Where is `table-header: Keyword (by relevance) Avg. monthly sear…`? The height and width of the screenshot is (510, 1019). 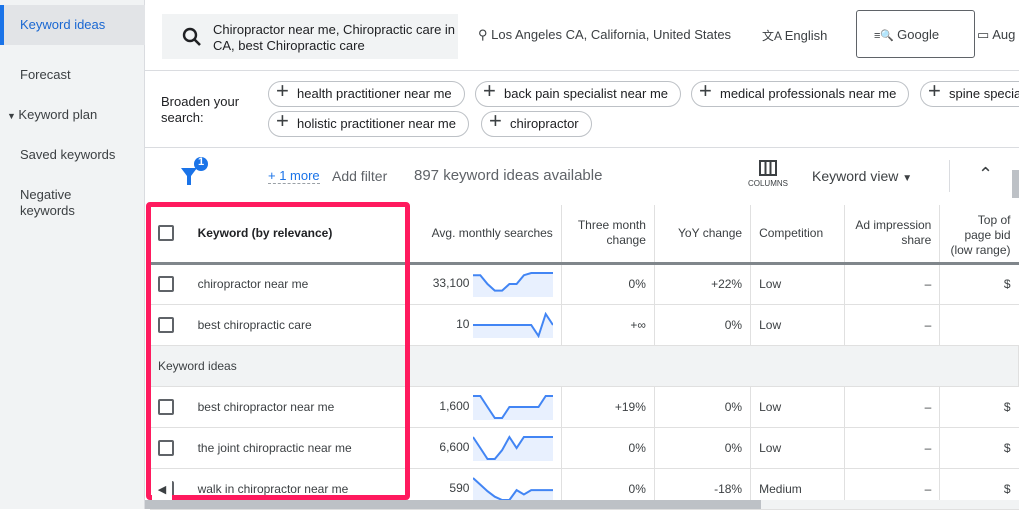 table-header: Keyword (by relevance) Avg. monthly sear… is located at coordinates (584, 235).